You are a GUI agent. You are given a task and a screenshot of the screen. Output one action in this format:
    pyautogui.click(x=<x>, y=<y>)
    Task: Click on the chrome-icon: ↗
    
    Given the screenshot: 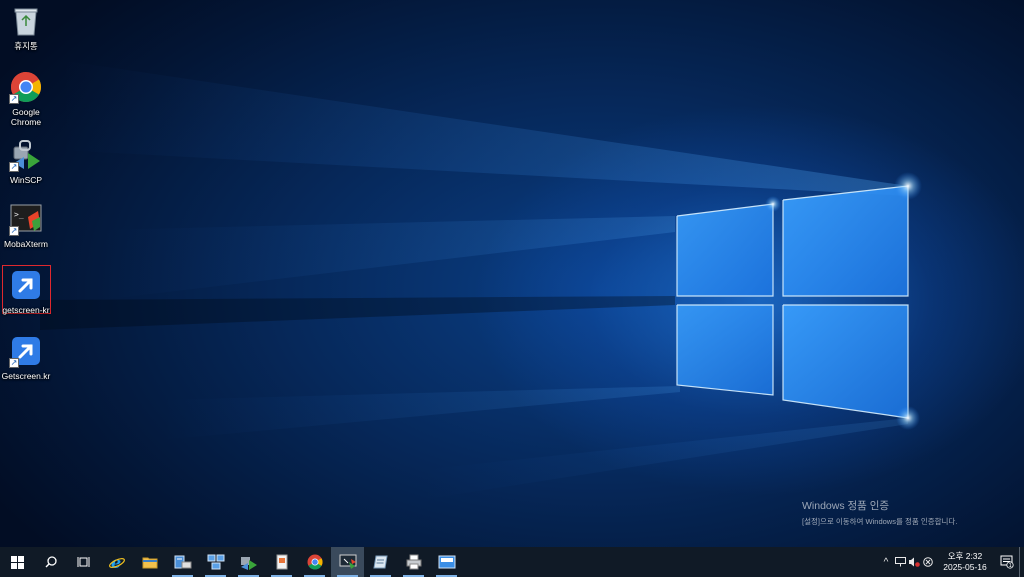 What is the action you would take?
    pyautogui.click(x=26, y=87)
    